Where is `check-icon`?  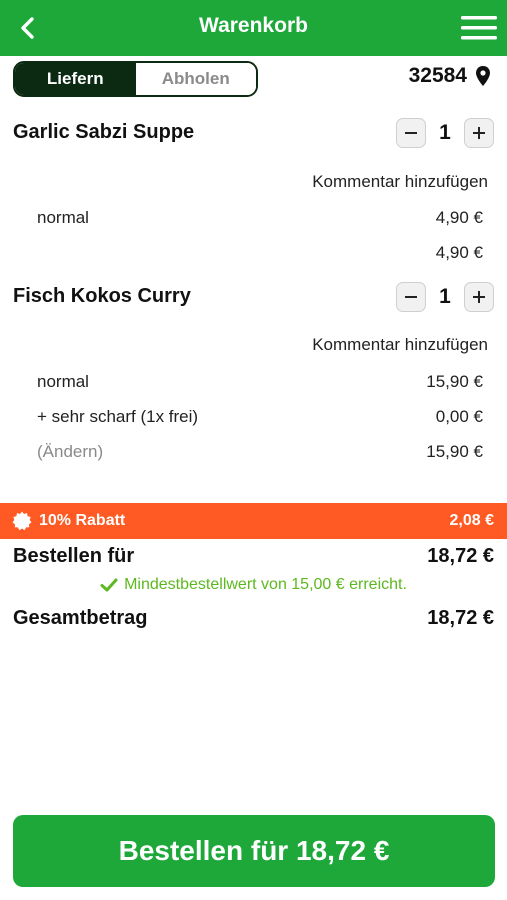
check-icon is located at coordinates (109, 585).